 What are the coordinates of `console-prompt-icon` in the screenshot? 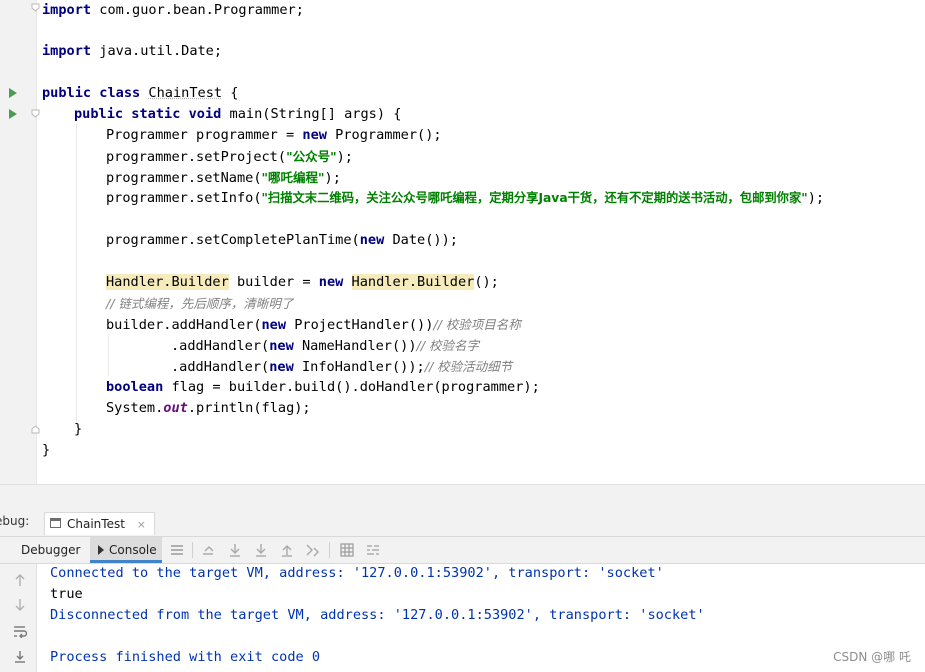 It's located at (101, 550).